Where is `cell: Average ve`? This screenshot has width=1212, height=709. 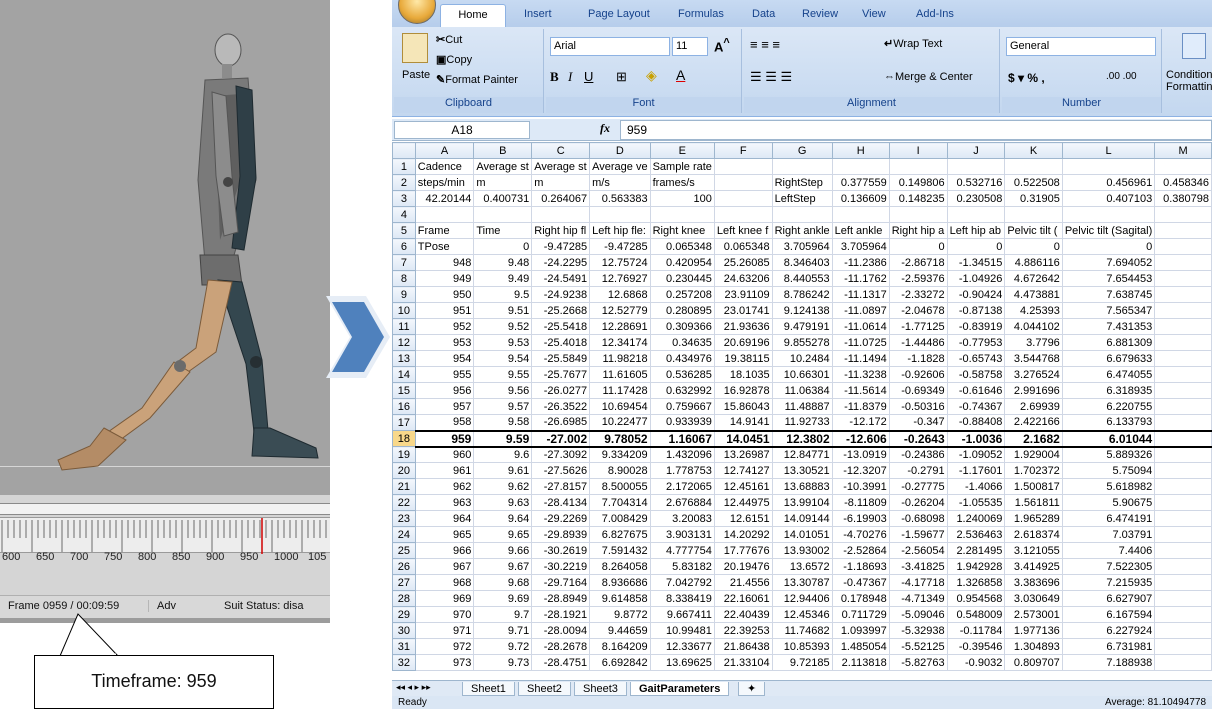 cell: Average ve is located at coordinates (620, 166).